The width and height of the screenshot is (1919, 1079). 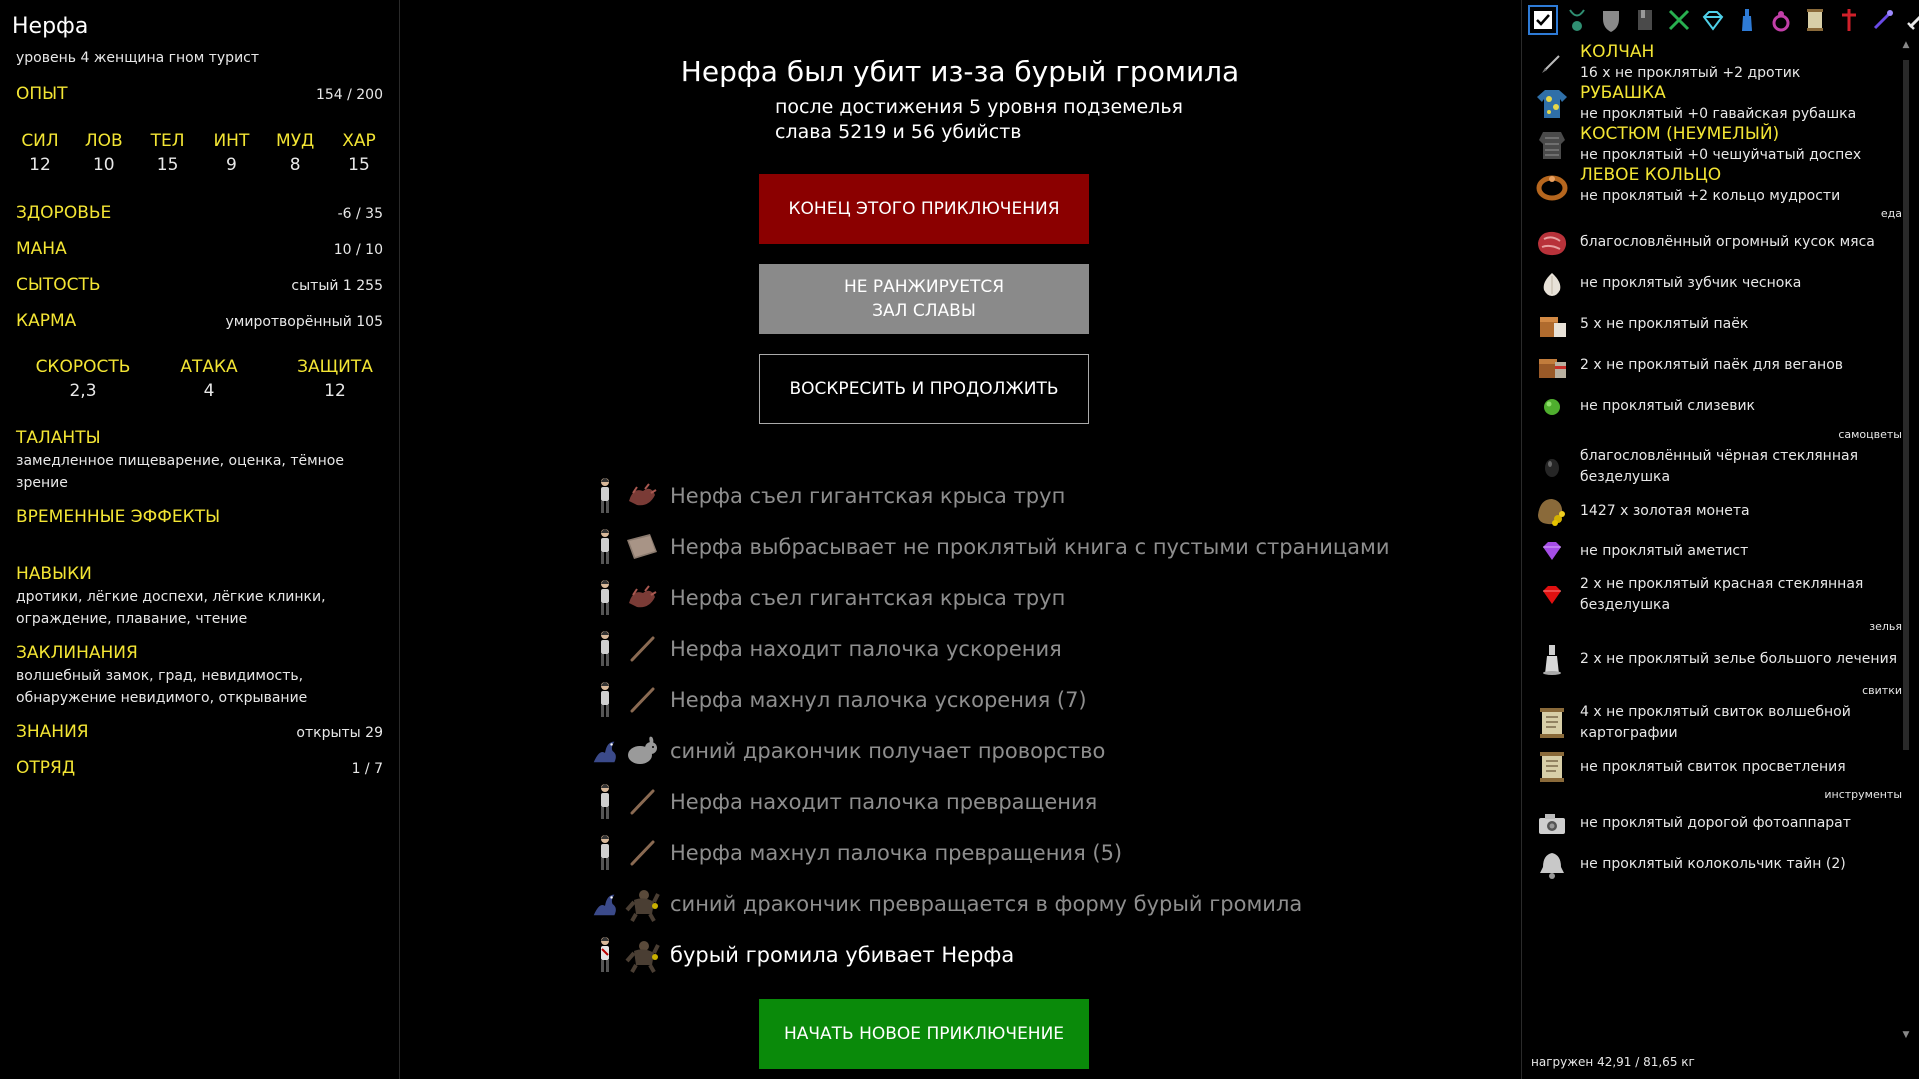 I want to click on cross-icon, so click(x=1849, y=20).